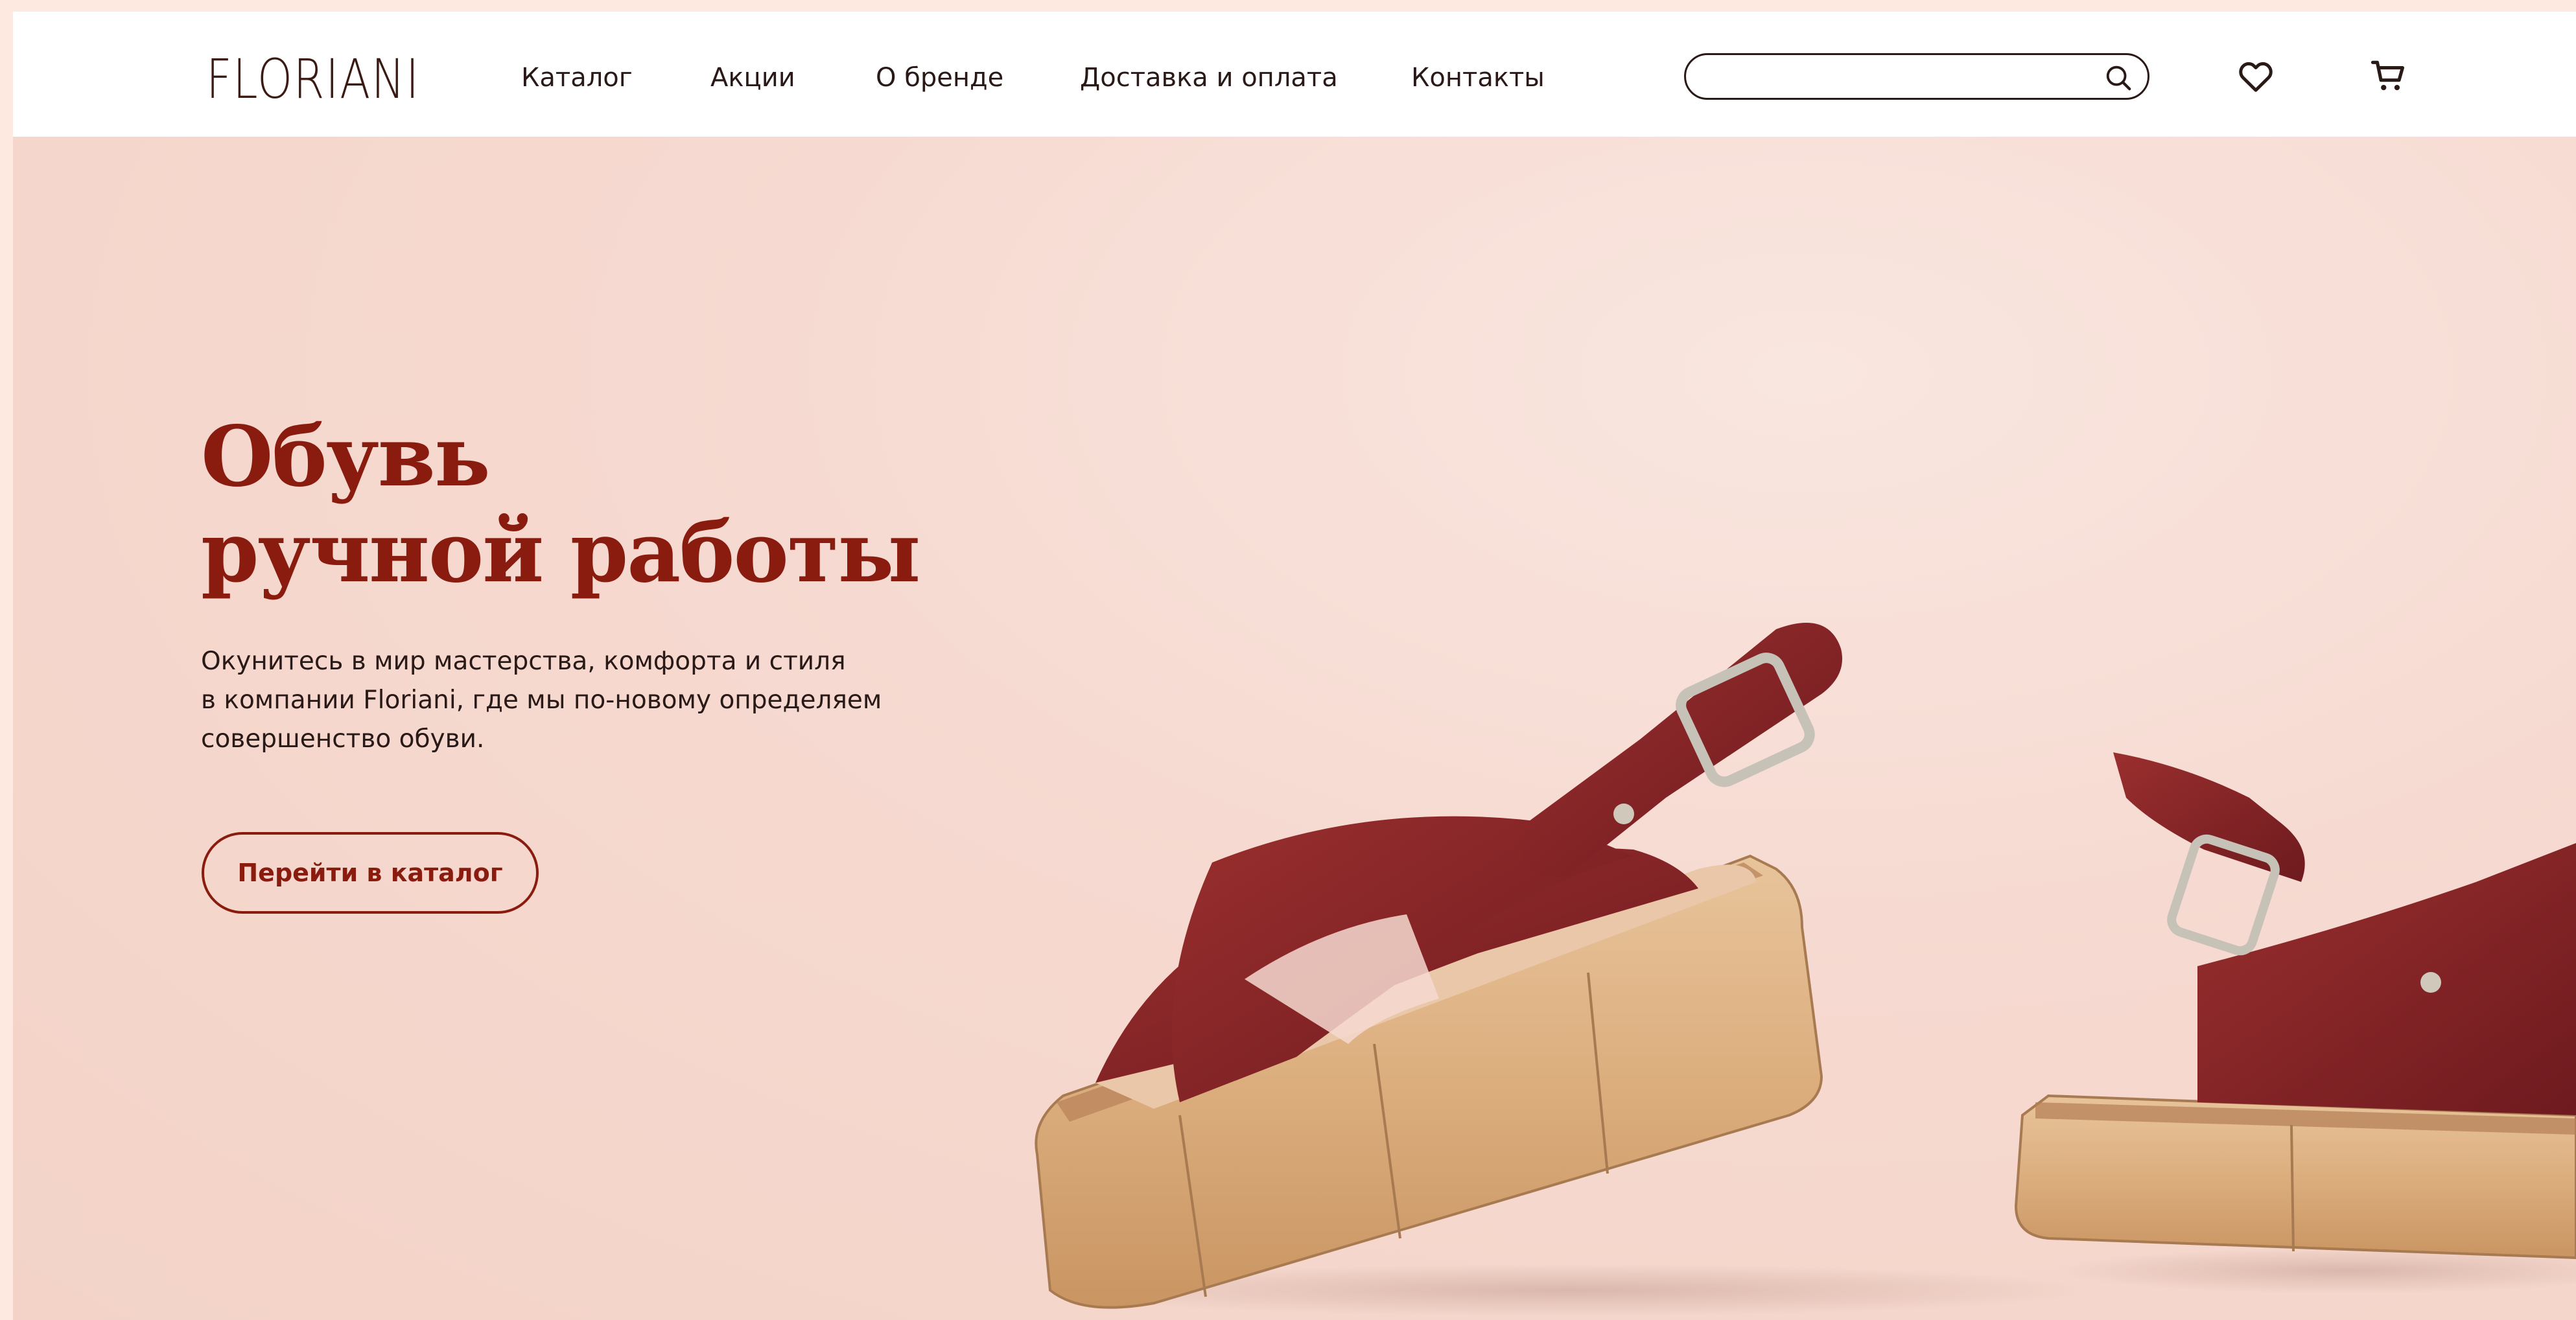  Describe the element at coordinates (1893, 77) in the screenshot. I see `search-input` at that location.